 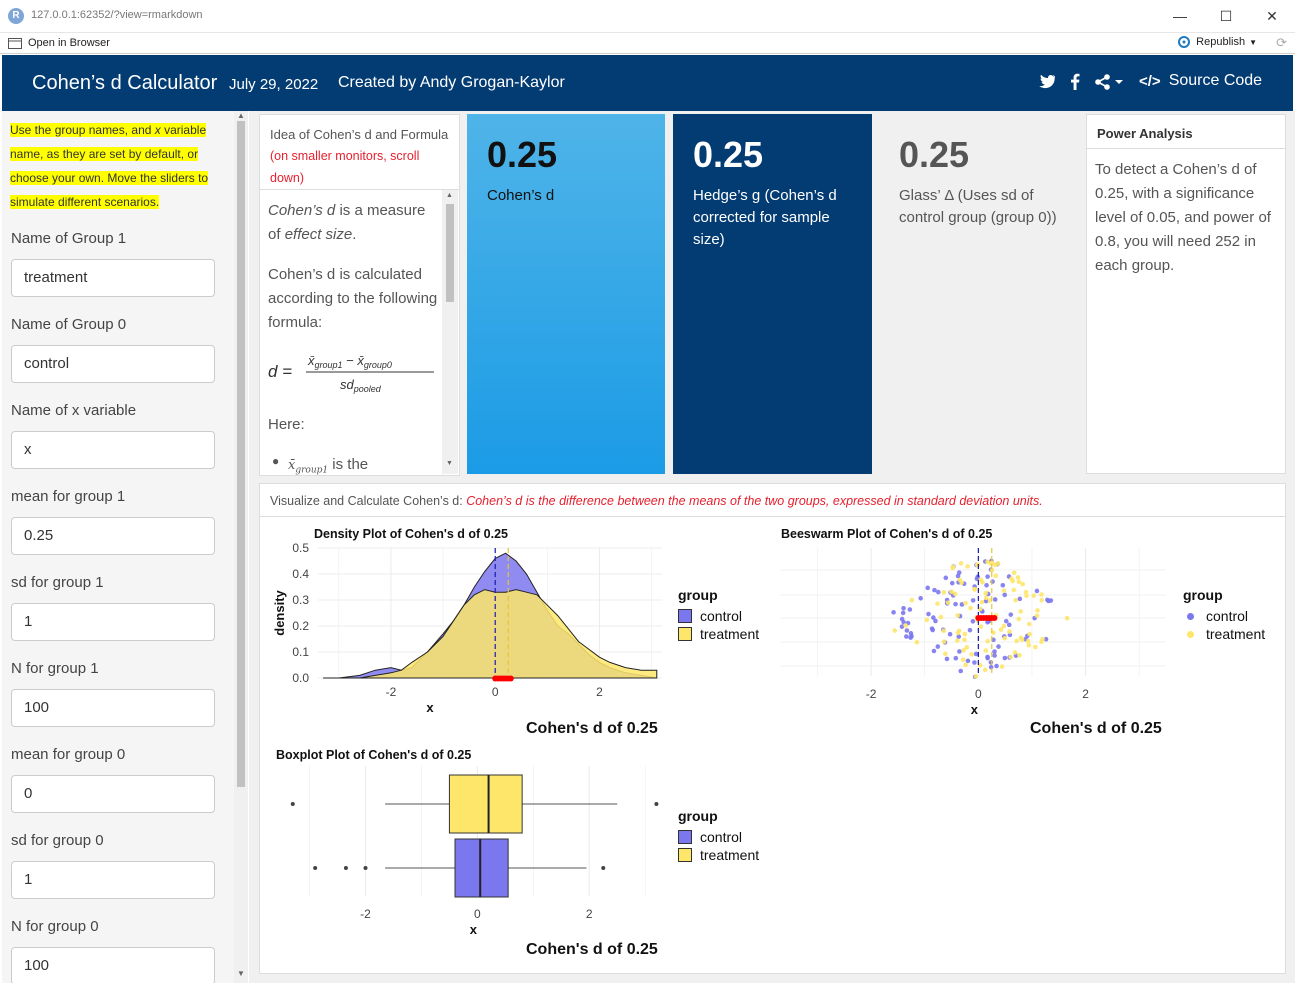 I want to click on refresh-icon: ⟳, so click(x=1281, y=43).